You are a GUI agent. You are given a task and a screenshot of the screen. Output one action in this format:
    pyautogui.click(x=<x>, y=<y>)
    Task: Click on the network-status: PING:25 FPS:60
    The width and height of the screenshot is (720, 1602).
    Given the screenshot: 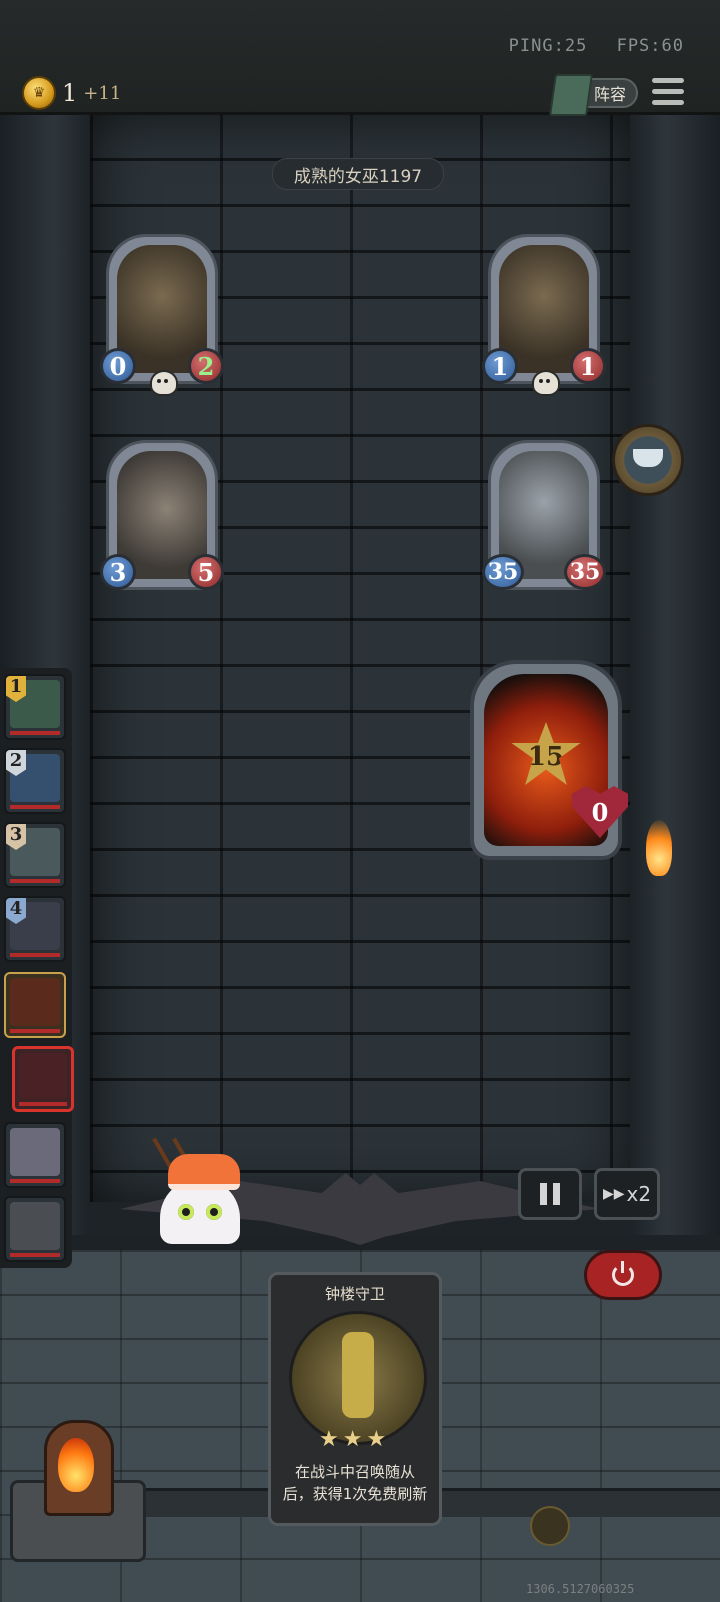 What is the action you would take?
    pyautogui.click(x=587, y=46)
    